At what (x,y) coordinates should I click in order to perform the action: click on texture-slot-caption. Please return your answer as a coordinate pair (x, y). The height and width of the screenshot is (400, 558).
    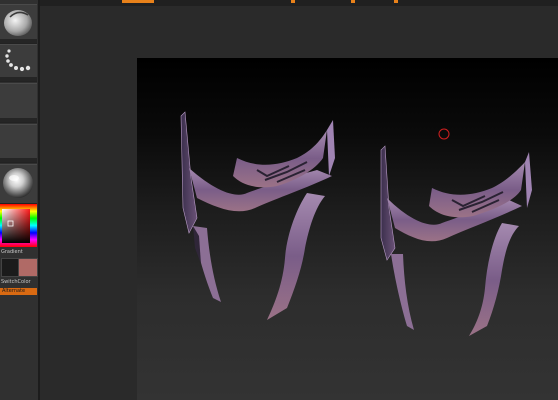
    Looking at the image, I should click on (18, 160).